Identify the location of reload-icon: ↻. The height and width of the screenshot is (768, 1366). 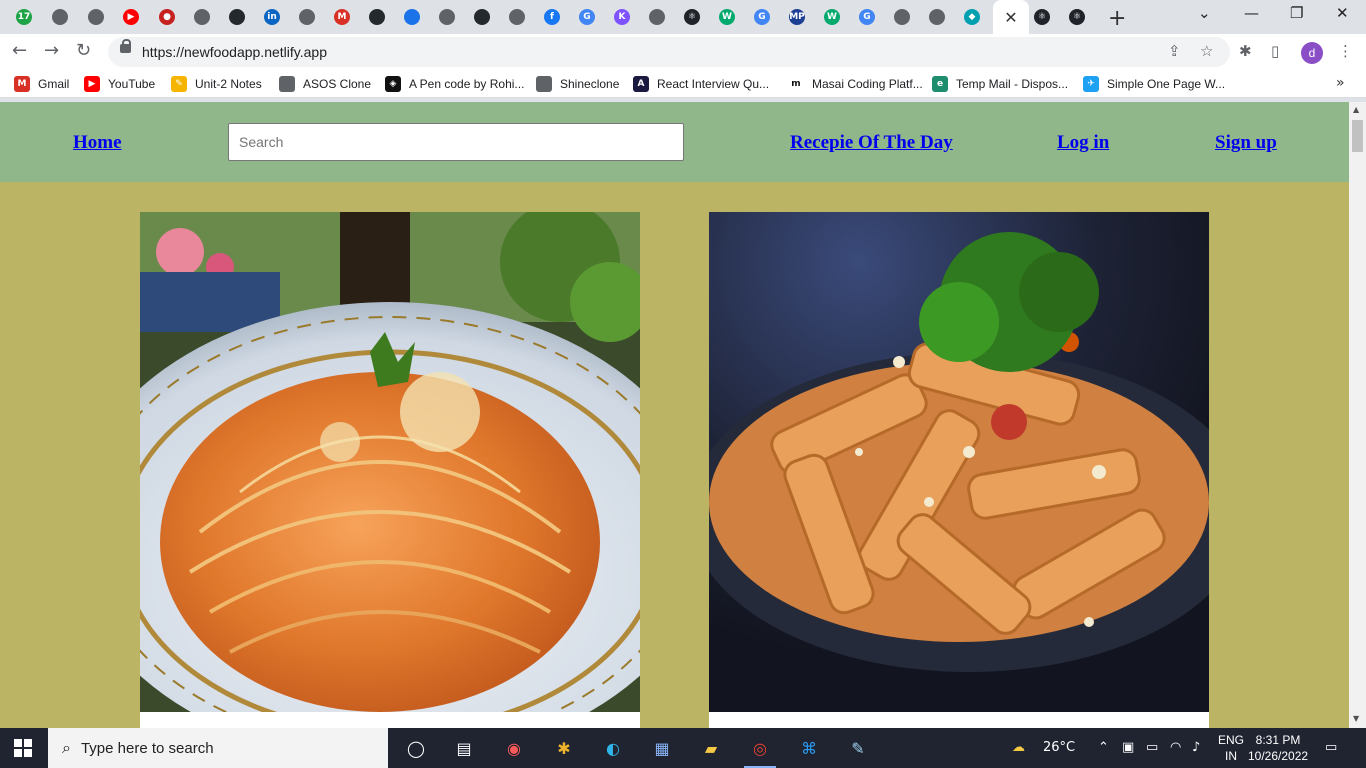
(83, 50).